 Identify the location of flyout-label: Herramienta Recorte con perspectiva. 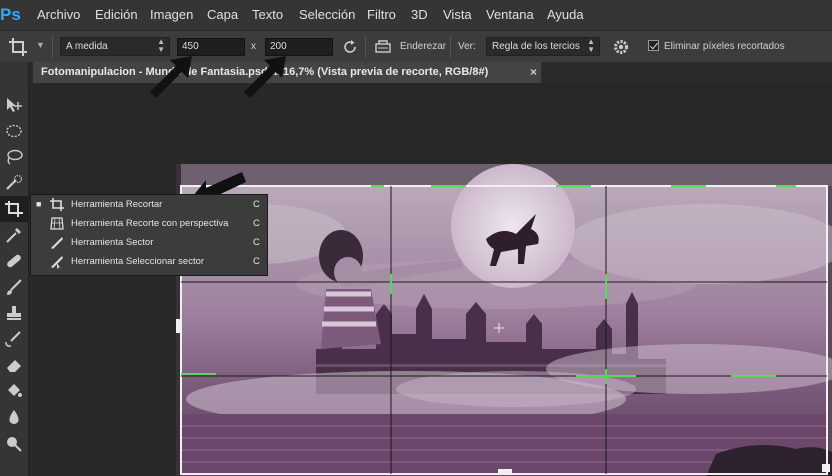
(150, 223).